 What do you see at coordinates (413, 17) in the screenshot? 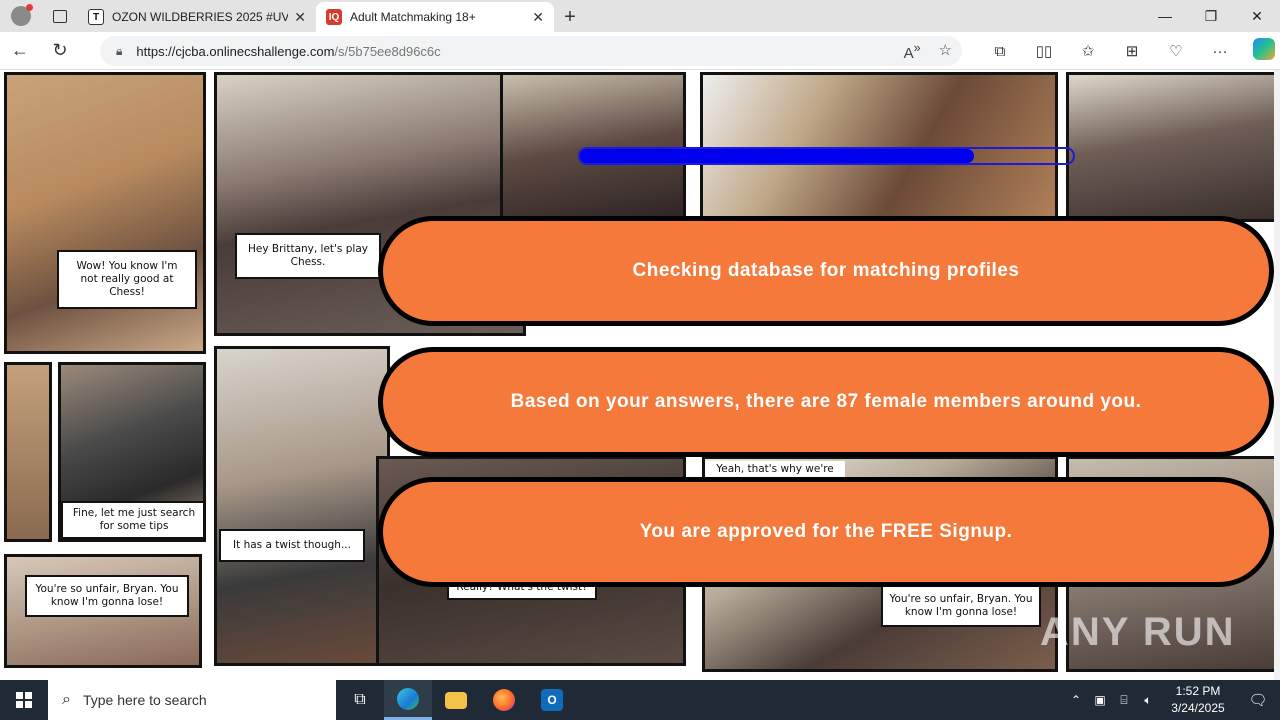
I see `tab-title: Adult Matchmaking 18+` at bounding box center [413, 17].